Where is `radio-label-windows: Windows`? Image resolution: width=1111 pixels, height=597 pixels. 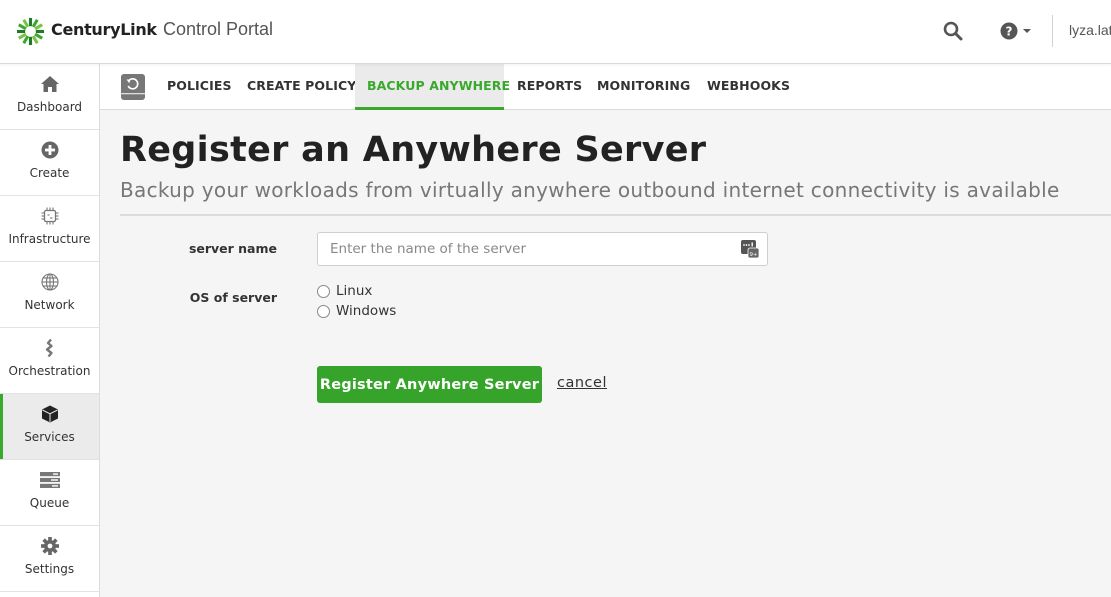
radio-label-windows: Windows is located at coordinates (366, 311).